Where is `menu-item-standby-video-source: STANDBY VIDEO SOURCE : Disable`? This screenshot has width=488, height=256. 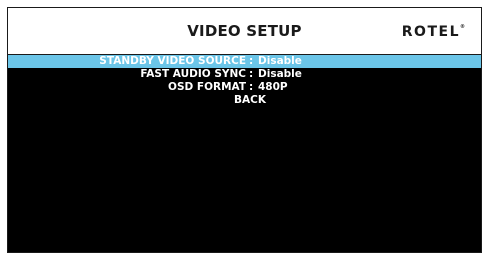
menu-item-standby-video-source: STANDBY VIDEO SOURCE : Disable is located at coordinates (244, 61).